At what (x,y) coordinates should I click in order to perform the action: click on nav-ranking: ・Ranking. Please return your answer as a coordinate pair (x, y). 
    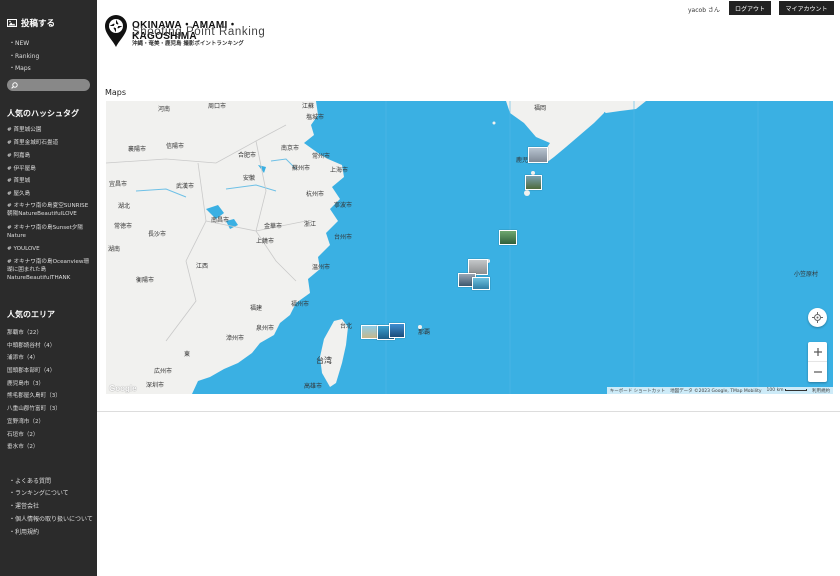
    Looking at the image, I should click on (24, 55).